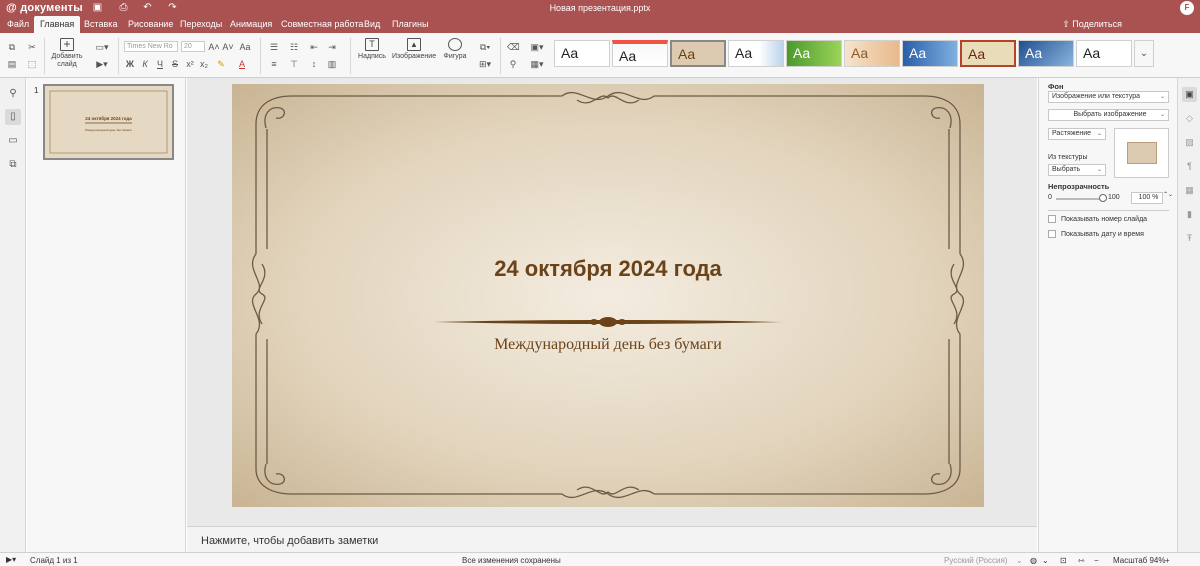 The height and width of the screenshot is (566, 1200). I want to click on comments-icon: ▭, so click(13, 141).